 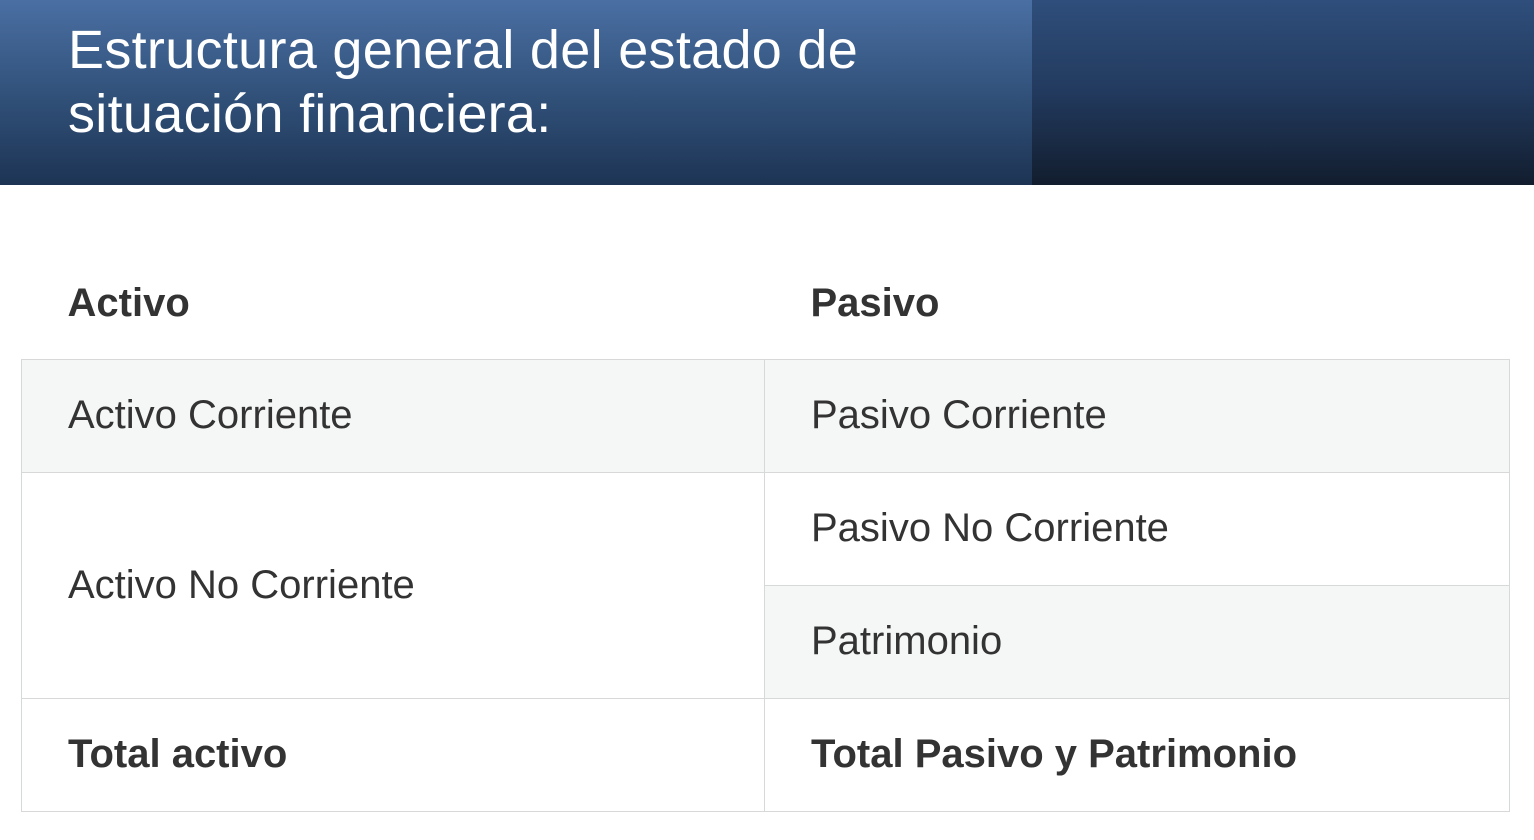 What do you see at coordinates (393, 415) in the screenshot?
I see `cell-activo-corriente: Activo Corriente` at bounding box center [393, 415].